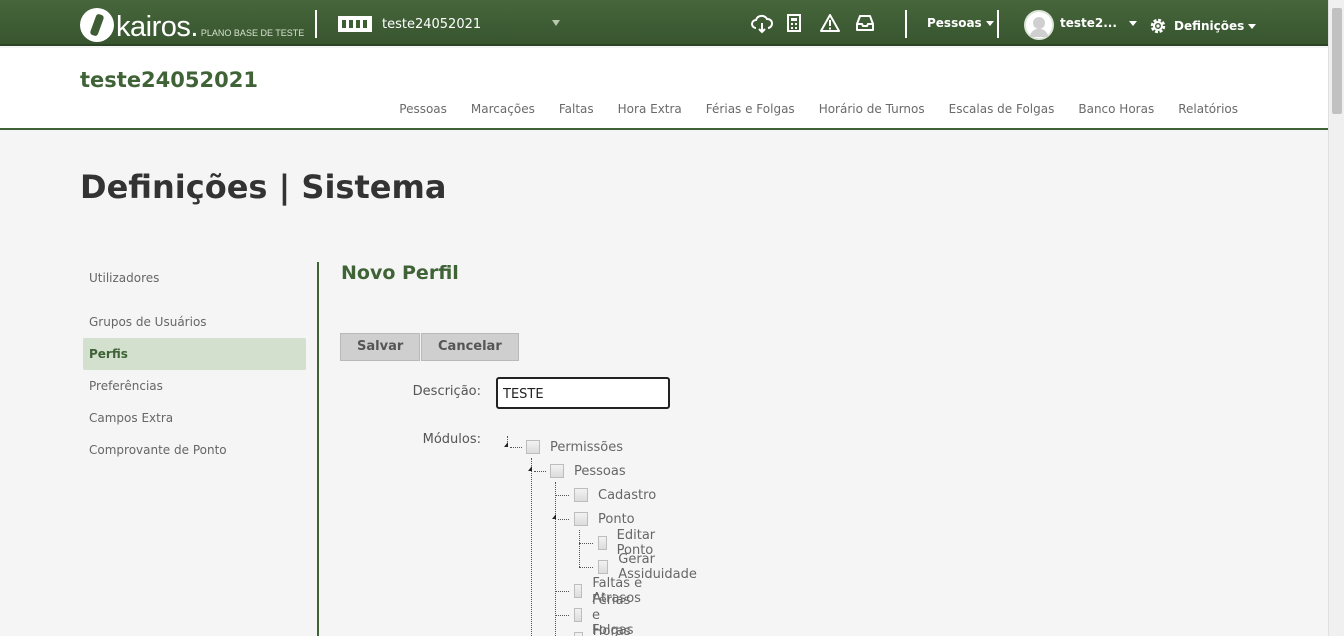  Describe the element at coordinates (627, 495) in the screenshot. I see `tree-node-label: Cadastro` at that location.